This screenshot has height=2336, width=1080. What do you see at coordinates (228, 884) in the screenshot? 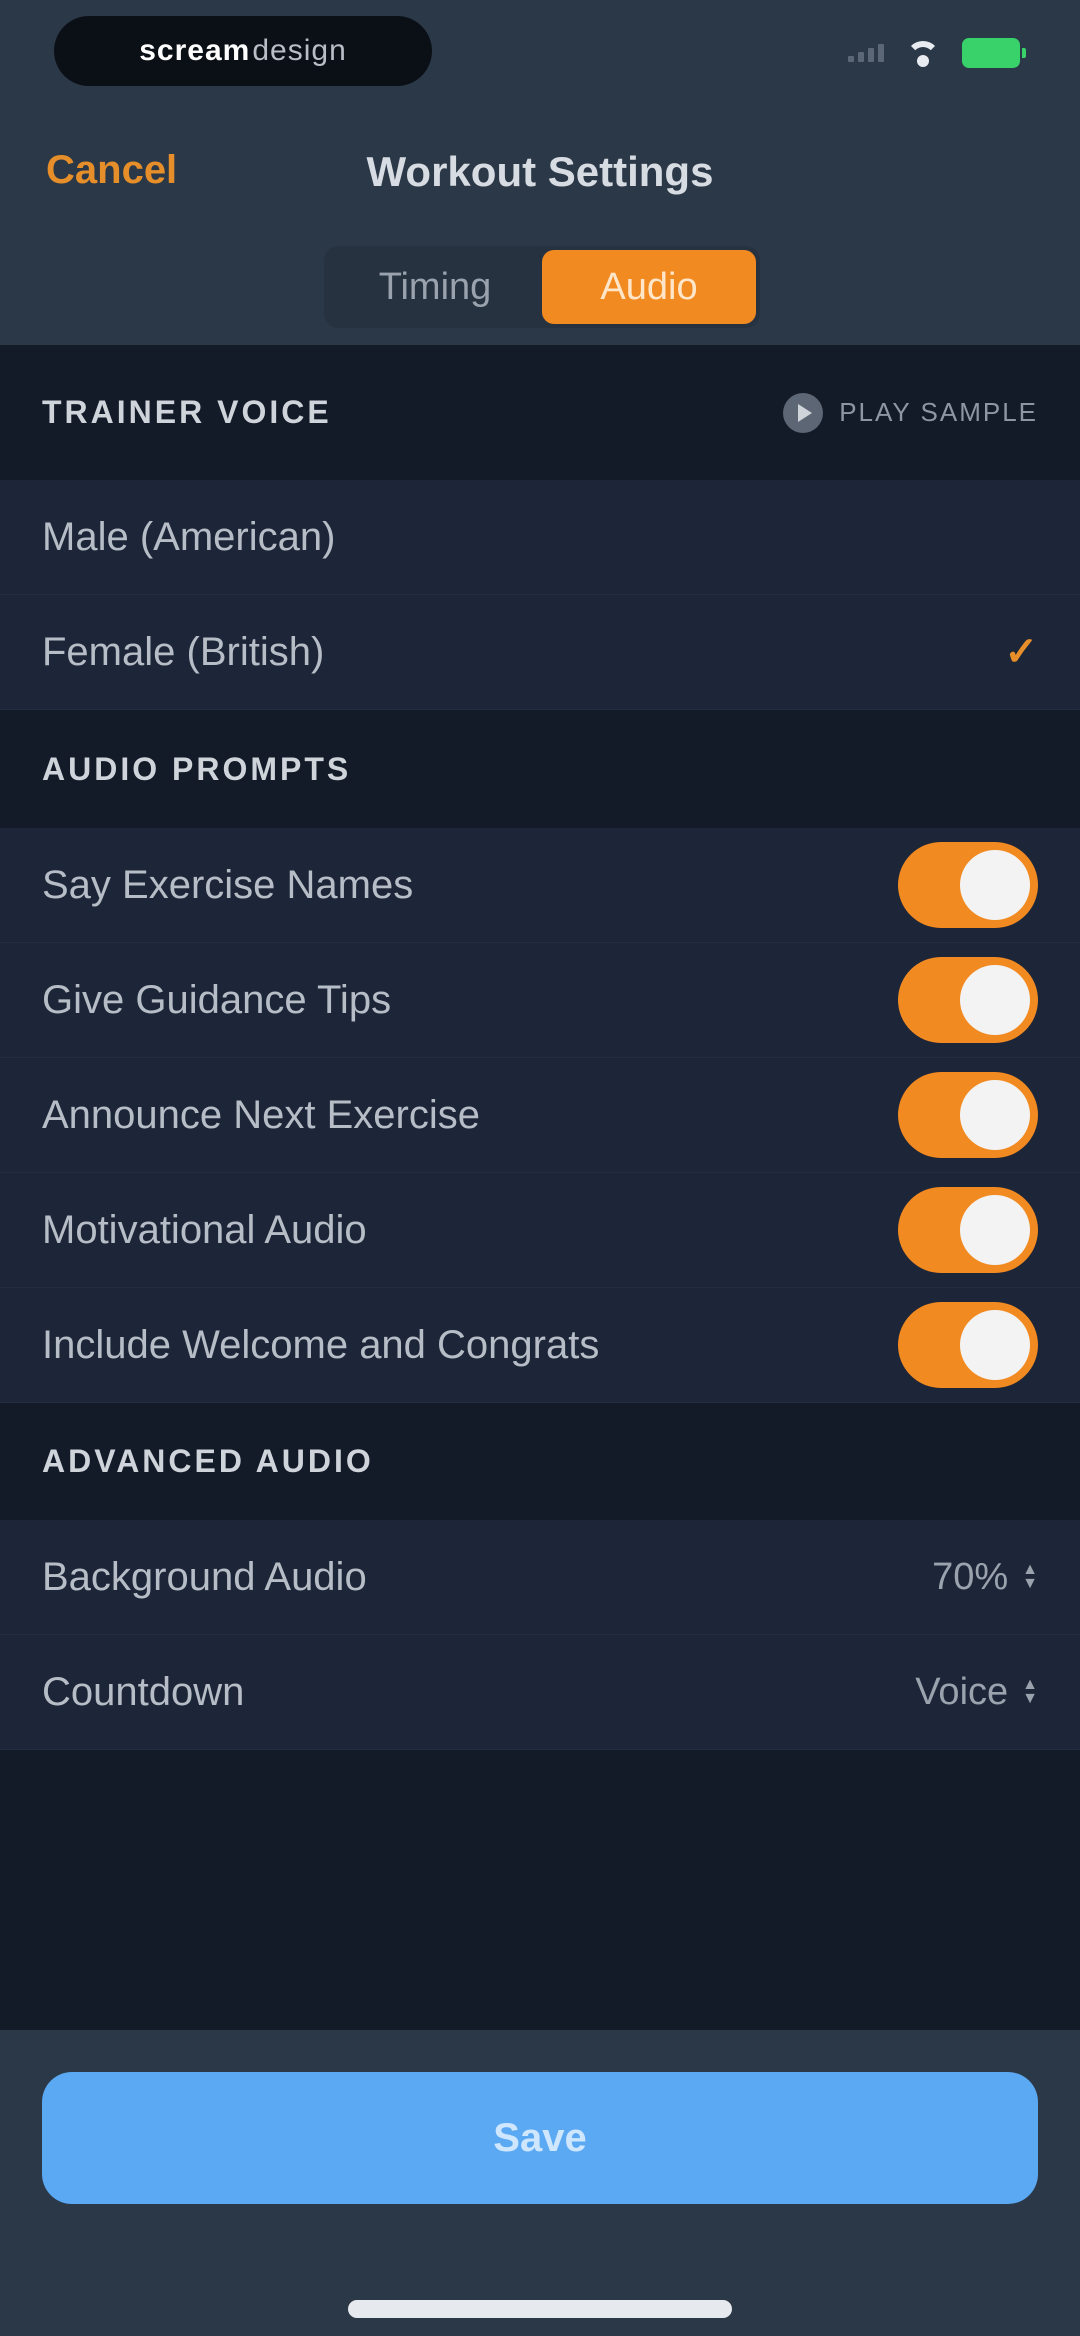
I see `toggle-label: Say Exercise Names` at bounding box center [228, 884].